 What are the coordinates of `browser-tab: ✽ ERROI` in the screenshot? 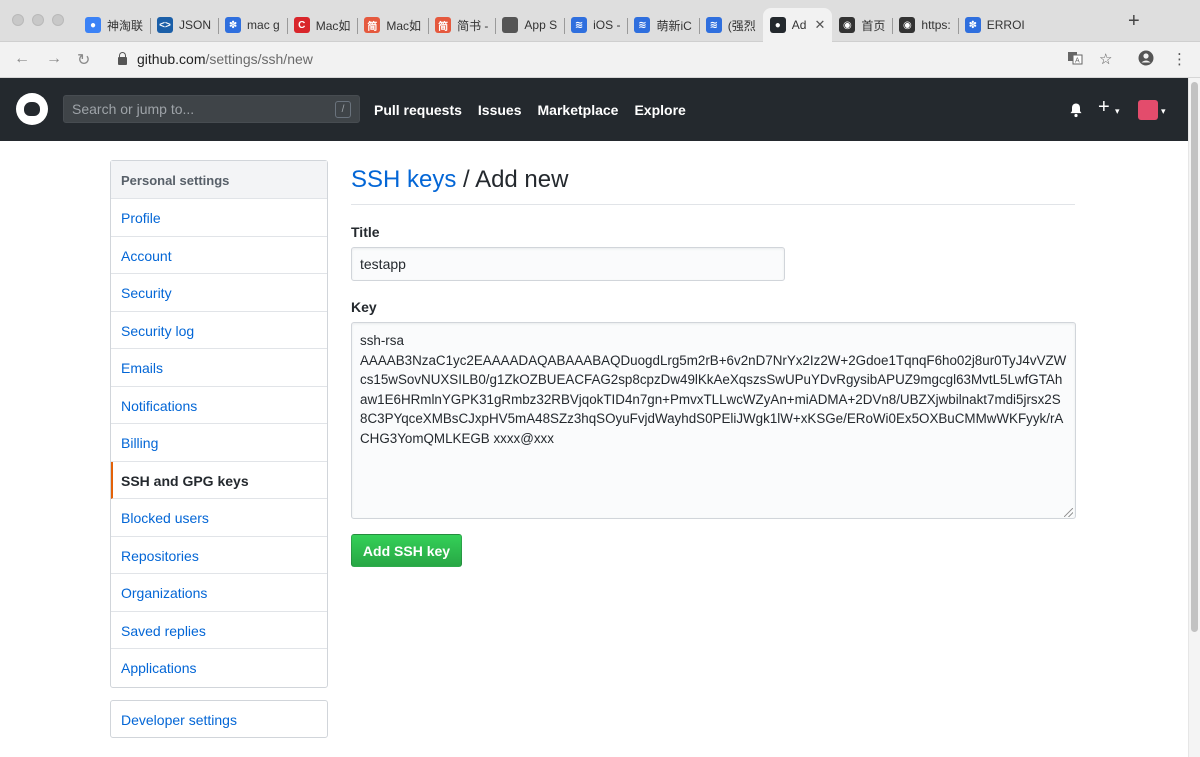 It's located at (994, 25).